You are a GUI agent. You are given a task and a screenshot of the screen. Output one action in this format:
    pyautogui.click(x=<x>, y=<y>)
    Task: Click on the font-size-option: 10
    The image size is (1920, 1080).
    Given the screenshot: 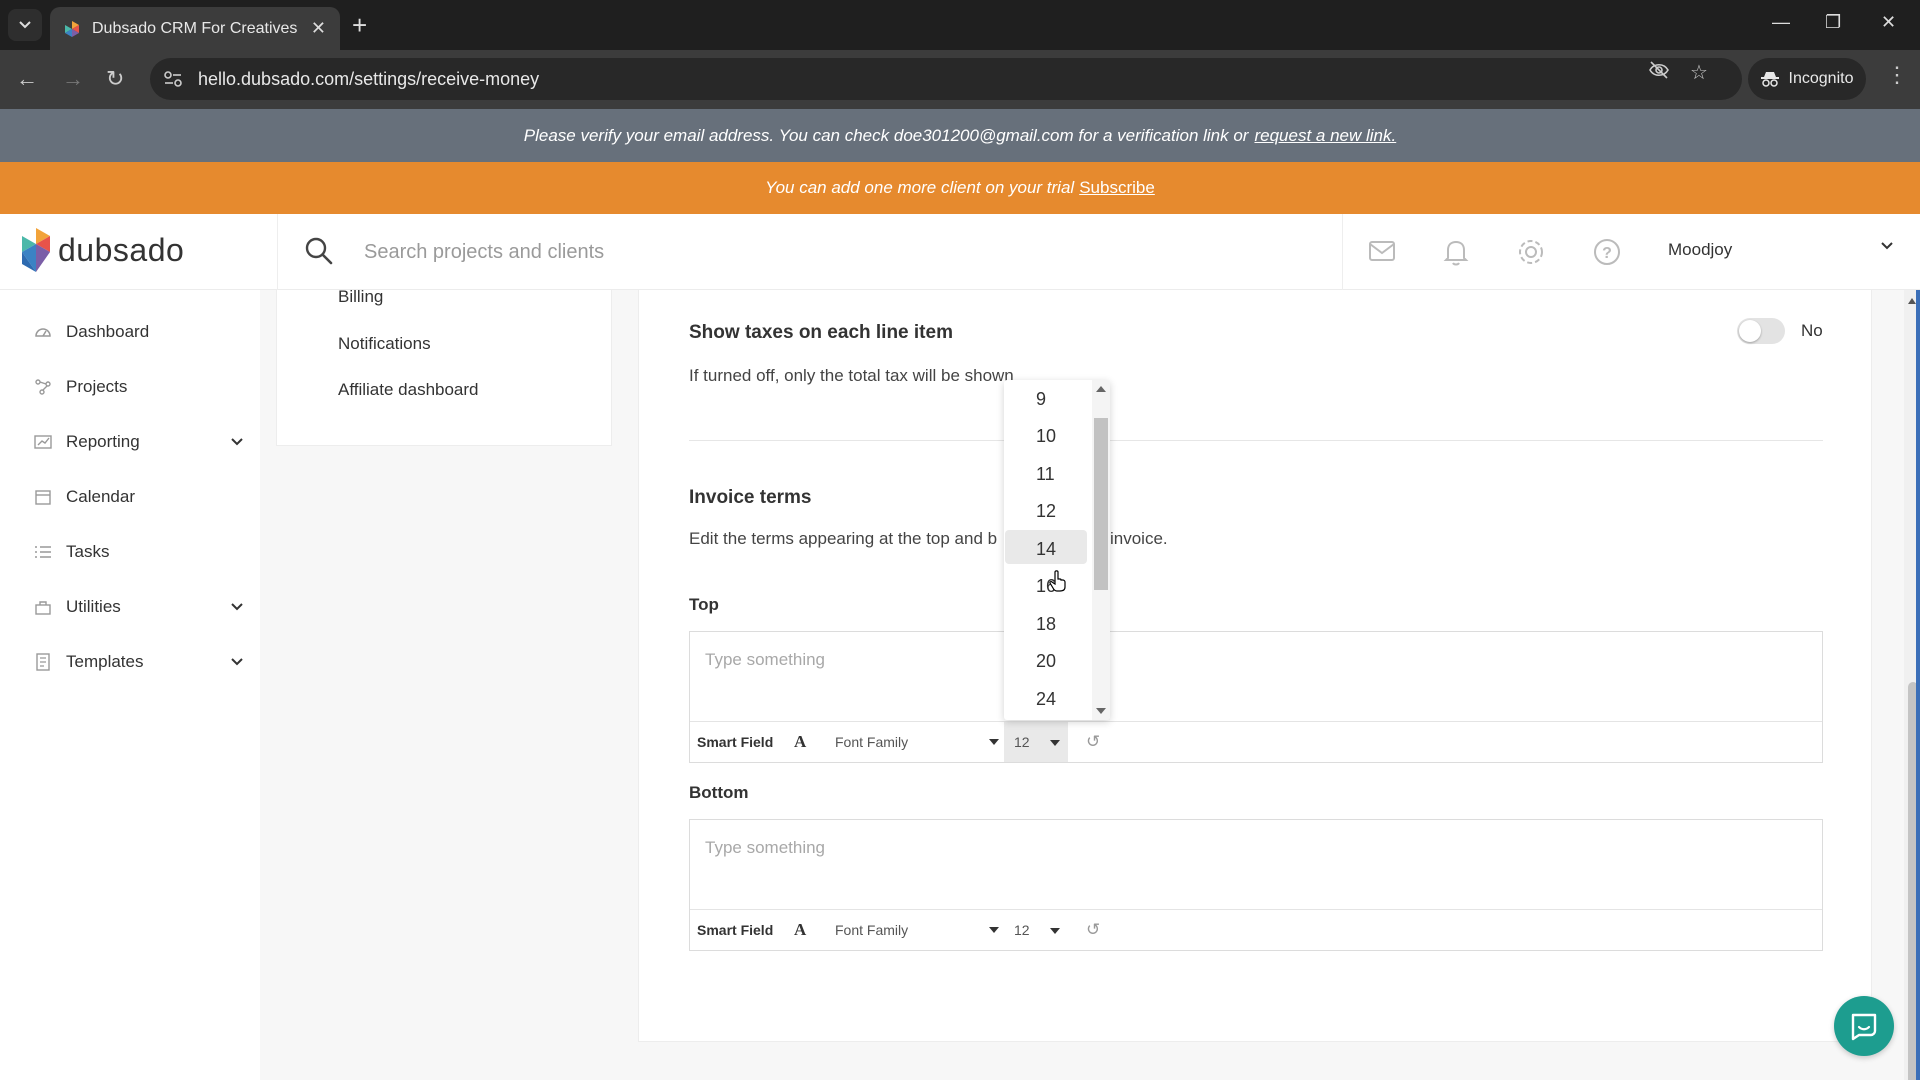 What is the action you would take?
    pyautogui.click(x=1046, y=434)
    